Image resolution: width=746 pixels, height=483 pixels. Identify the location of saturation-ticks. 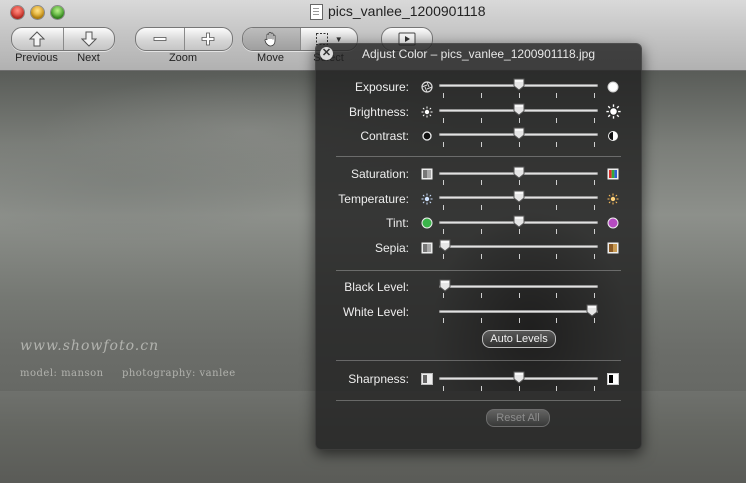
(518, 182).